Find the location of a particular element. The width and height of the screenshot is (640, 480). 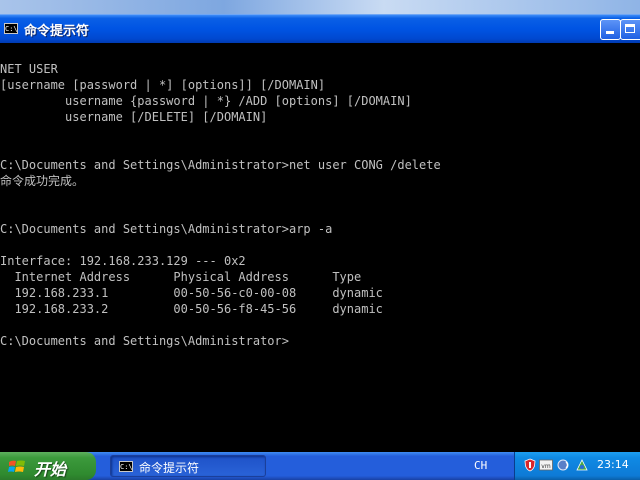

taskbar-item-command-prompt: C:\ 命令提示符 is located at coordinates (188, 466).